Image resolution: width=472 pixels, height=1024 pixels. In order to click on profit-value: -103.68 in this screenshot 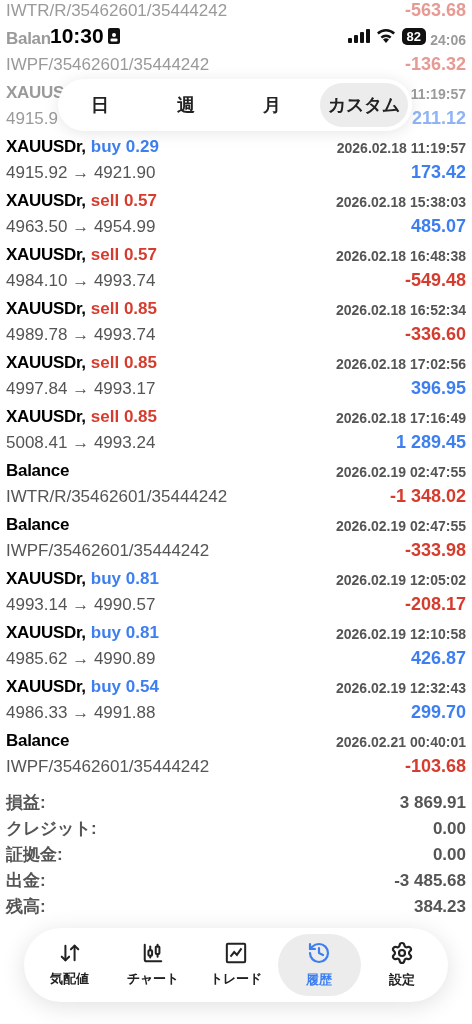, I will do `click(435, 766)`.